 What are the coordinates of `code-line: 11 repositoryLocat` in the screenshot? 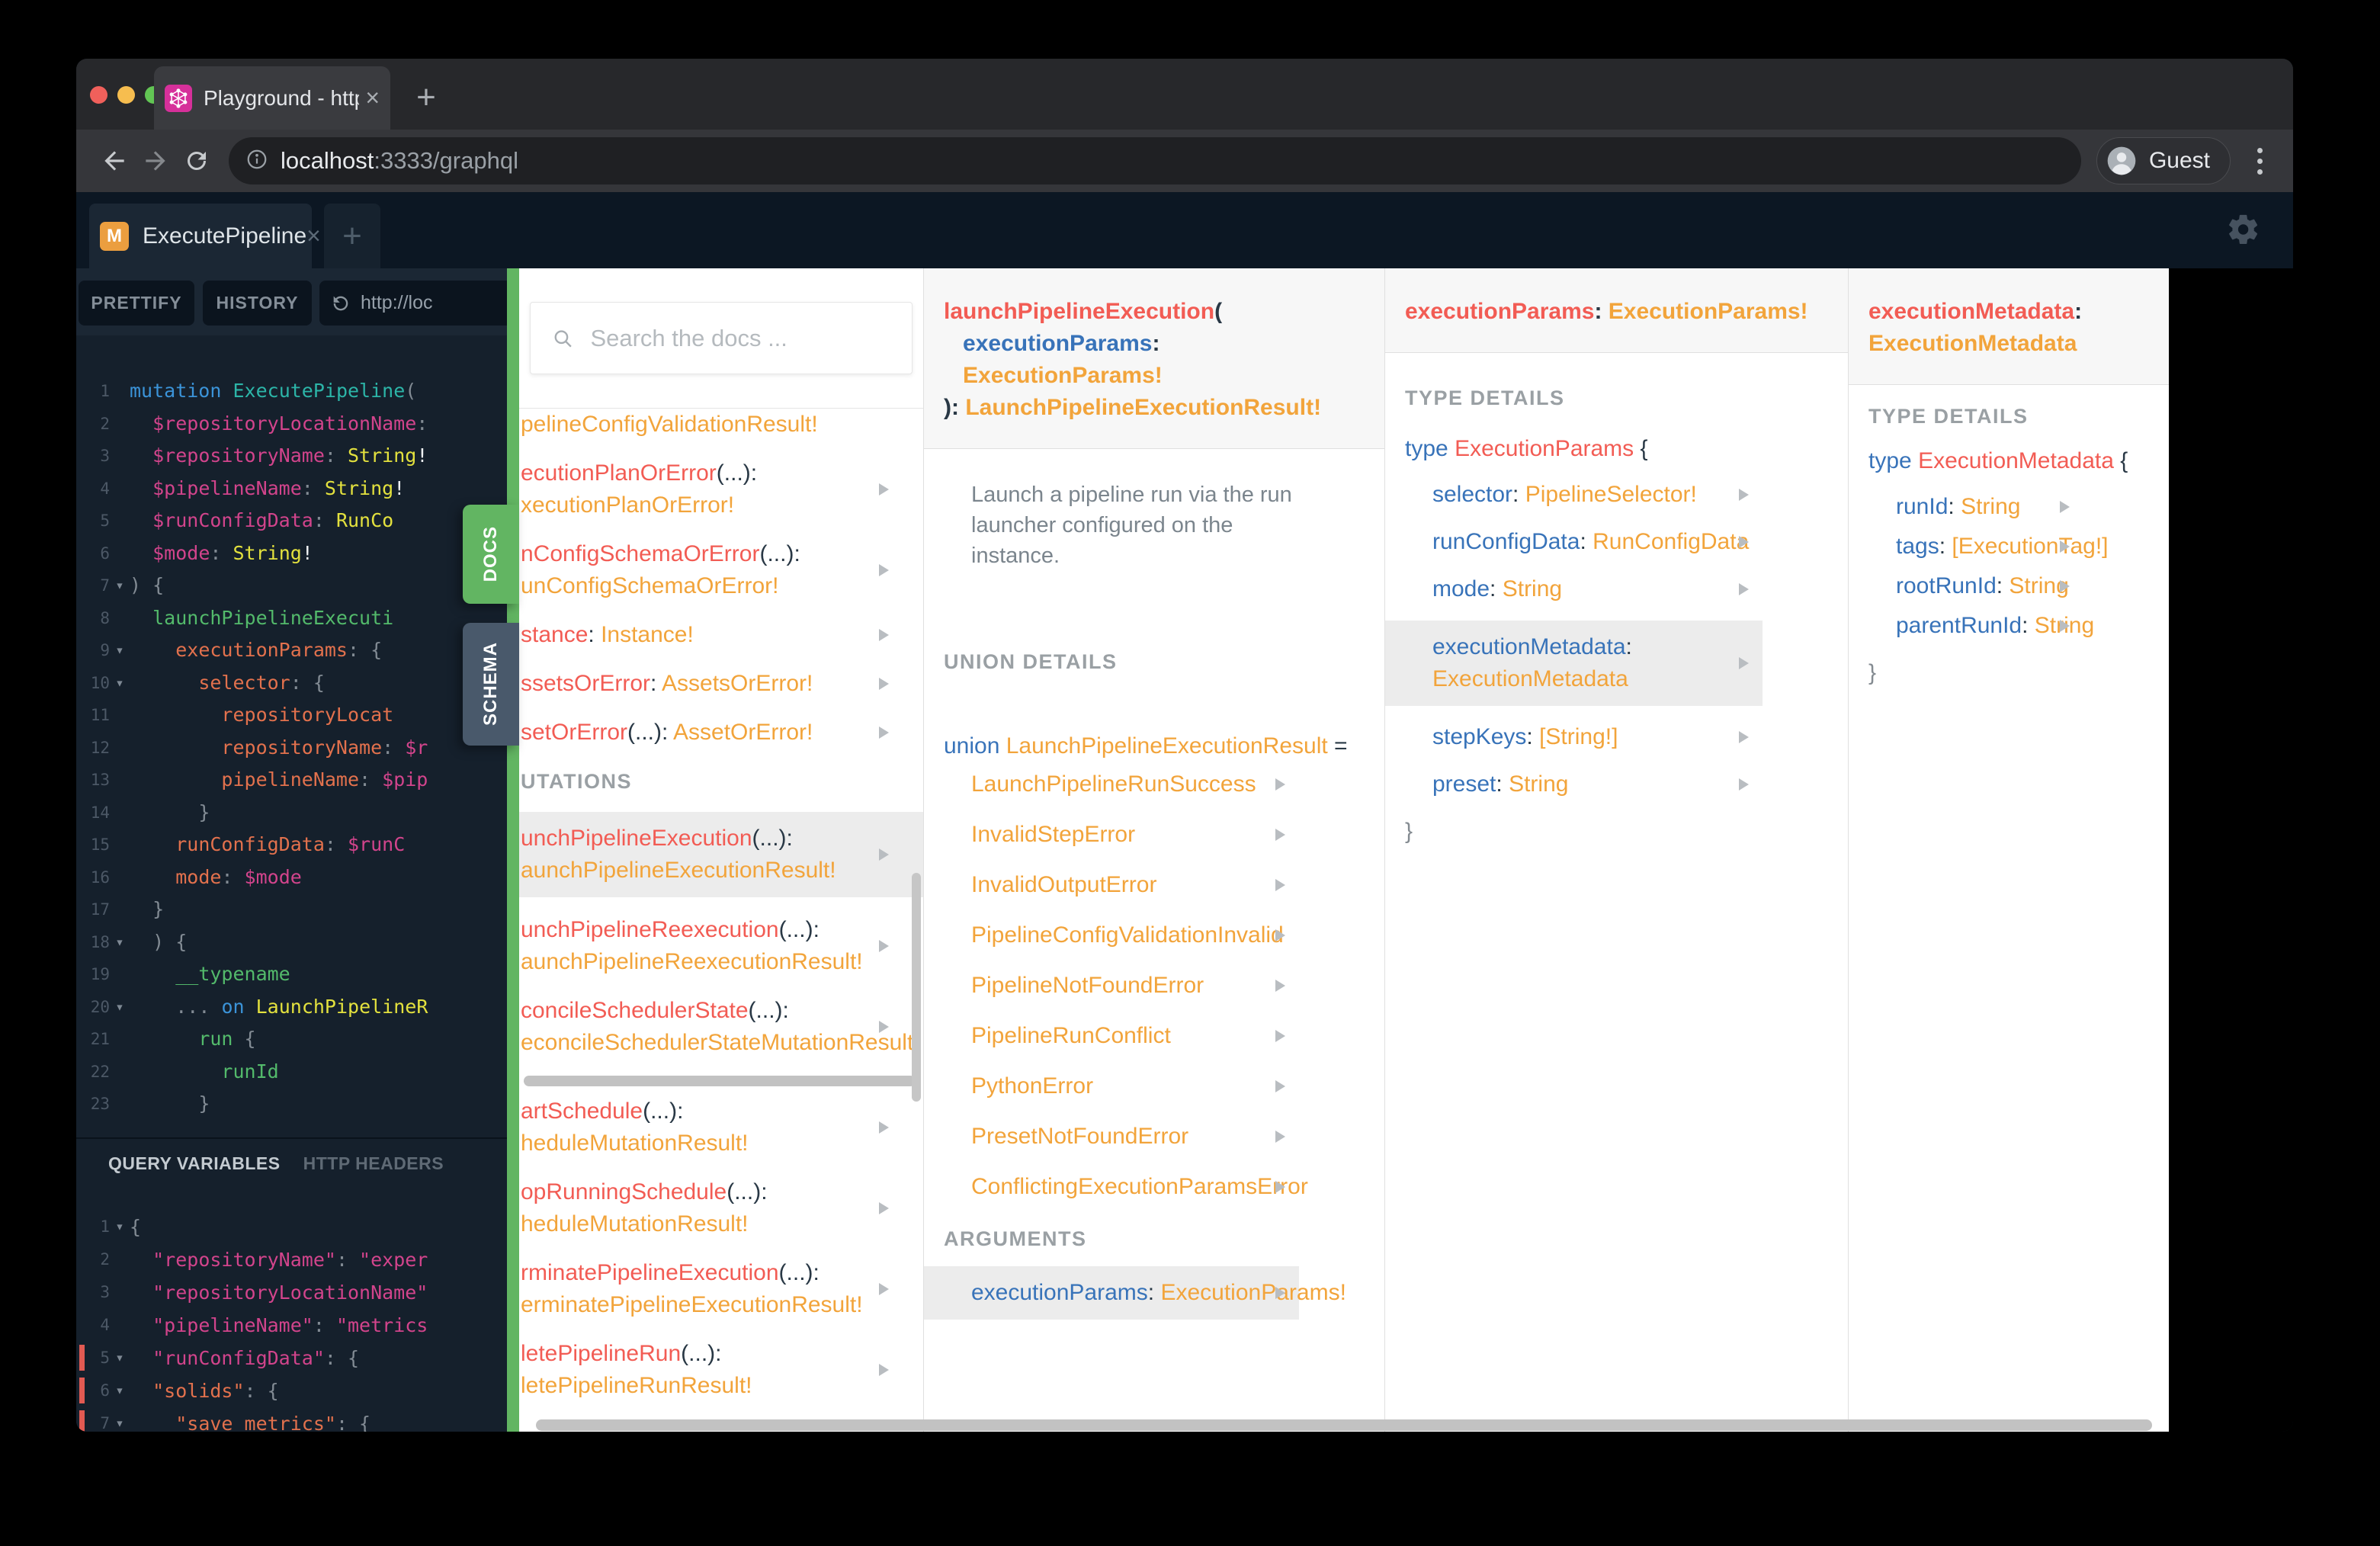 It's located at (291, 715).